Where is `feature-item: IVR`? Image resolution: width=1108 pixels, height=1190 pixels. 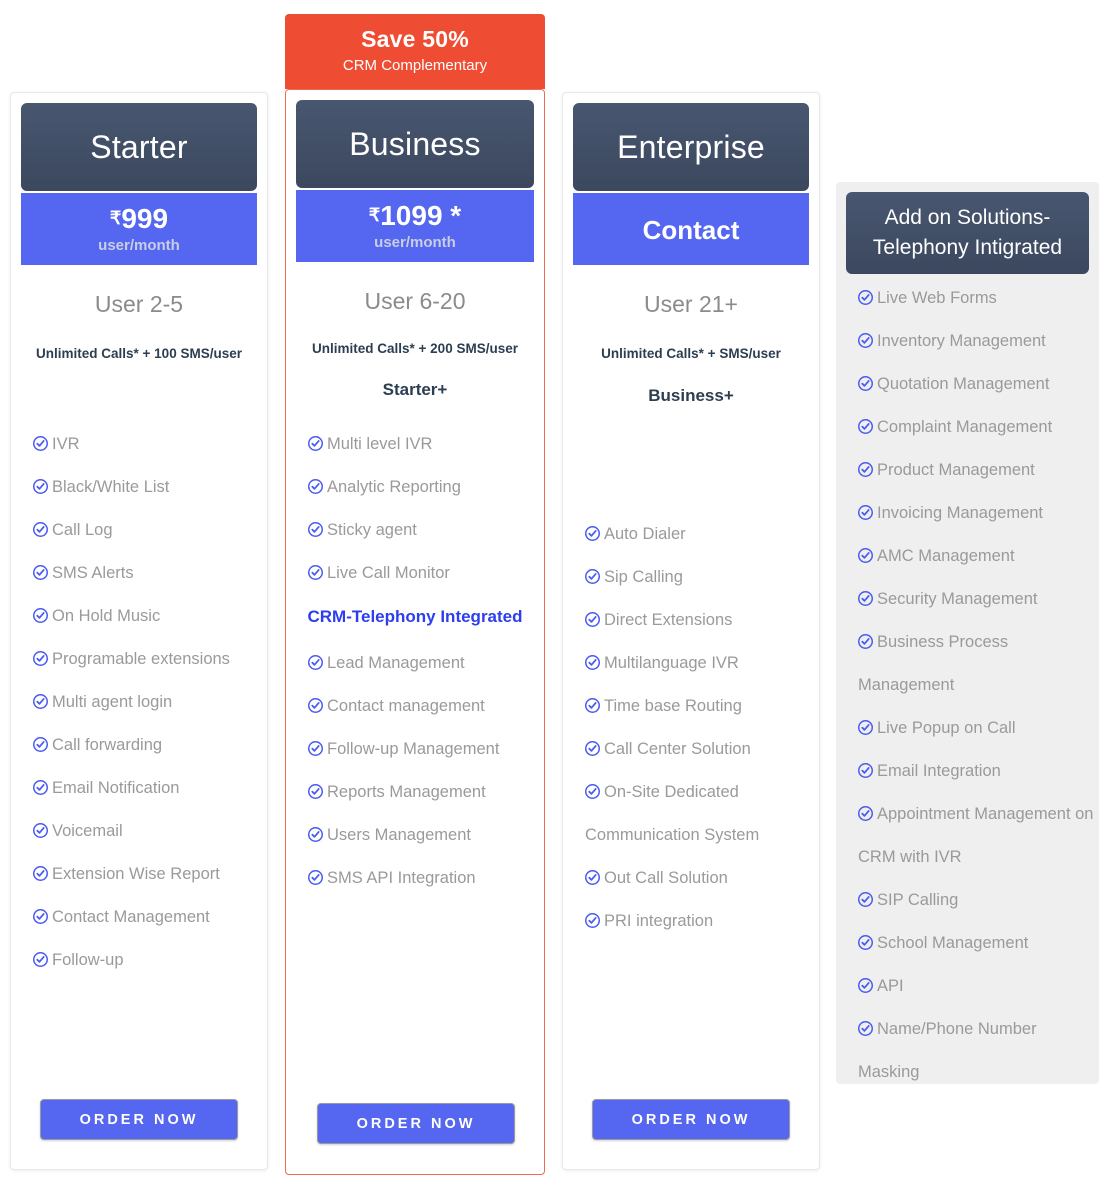
feature-item: IVR is located at coordinates (139, 444).